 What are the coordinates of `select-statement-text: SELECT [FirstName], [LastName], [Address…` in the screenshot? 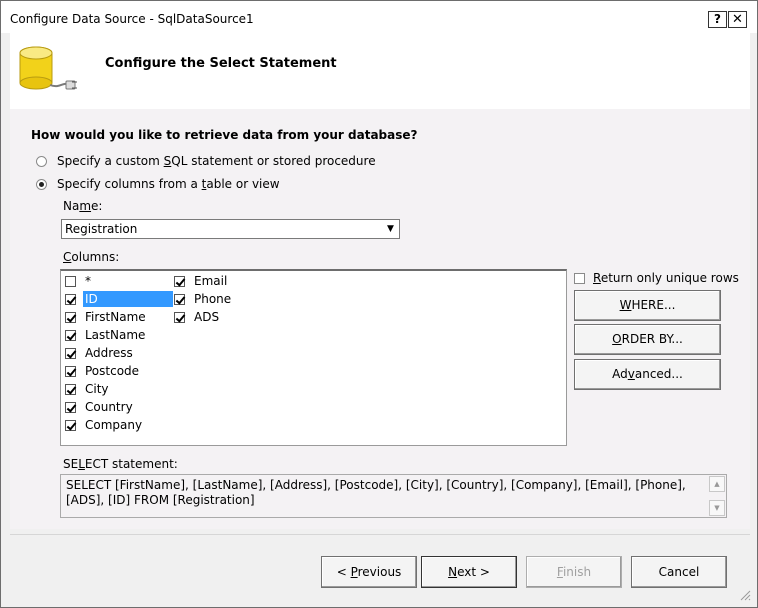 It's located at (376, 492).